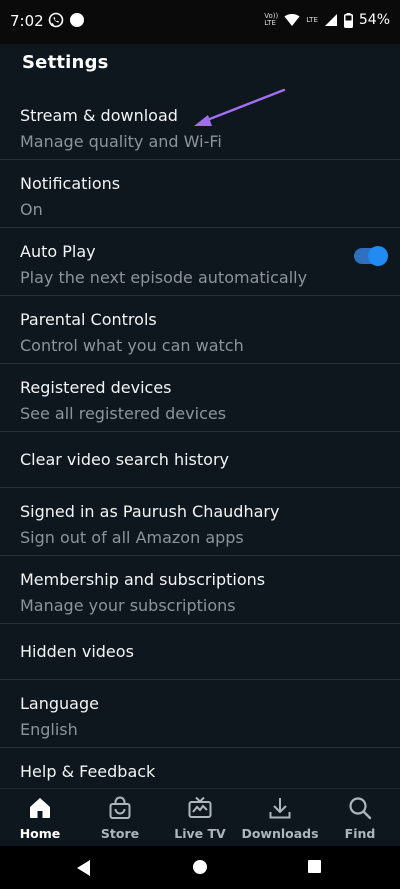  I want to click on settings-item-hidden-videos: Hidden videos, so click(200, 652).